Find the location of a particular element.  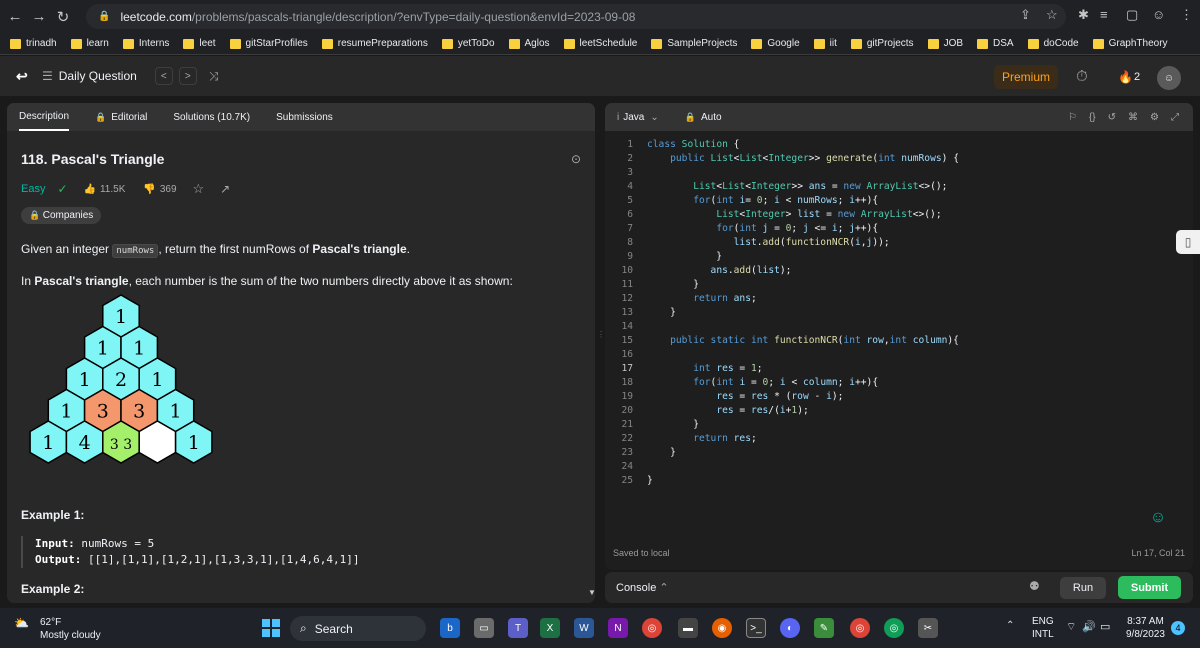

fullscreen-icon: ⤢ is located at coordinates (1175, 117).